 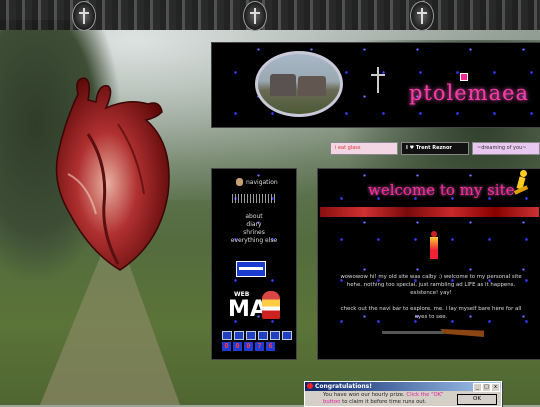 I want to click on heart-icon, so click(x=464, y=77).